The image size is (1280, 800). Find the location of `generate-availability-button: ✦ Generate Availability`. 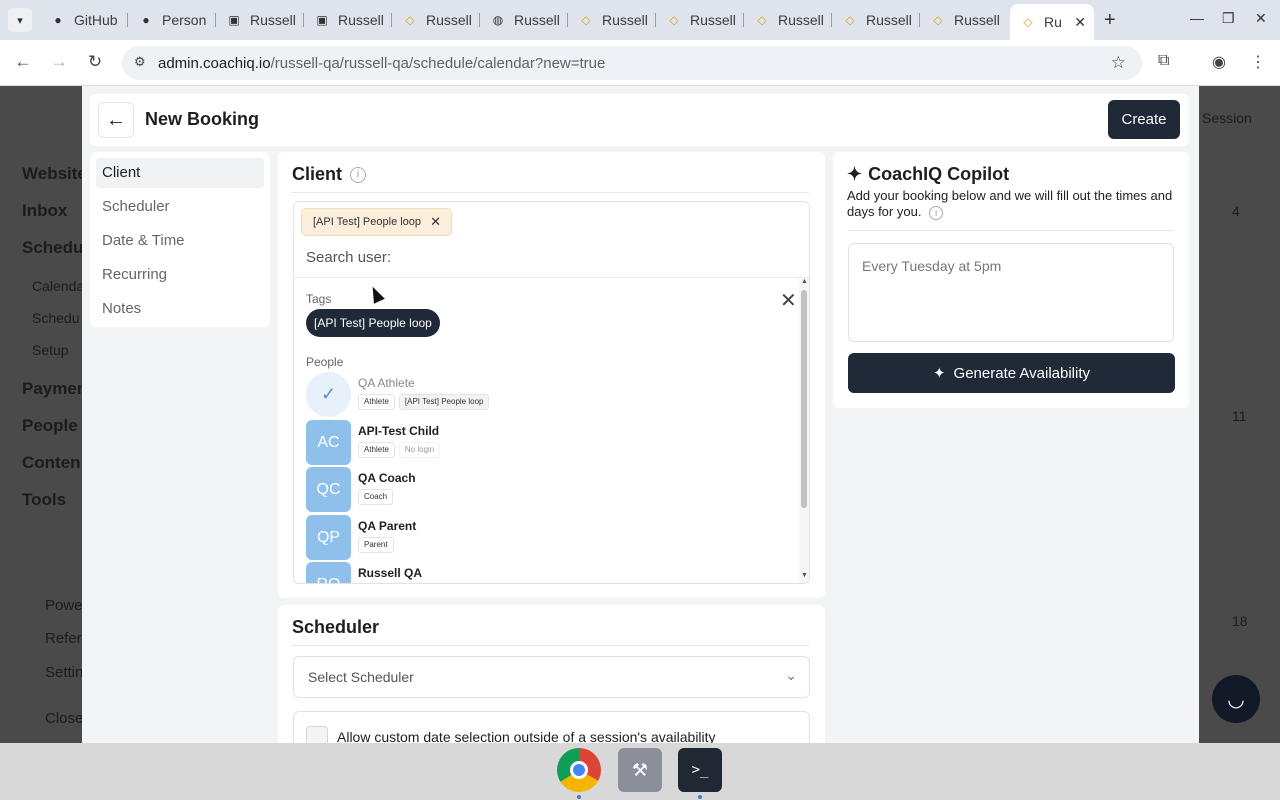

generate-availability-button: ✦ Generate Availability is located at coordinates (1011, 373).